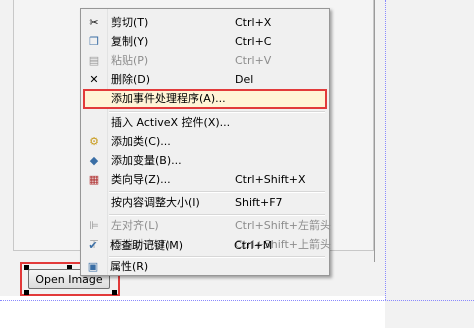 This screenshot has height=328, width=474. Describe the element at coordinates (205, 203) in the screenshot. I see `menu-item-size-to-content: 按内容调整大小(I) Shift+F7` at that location.